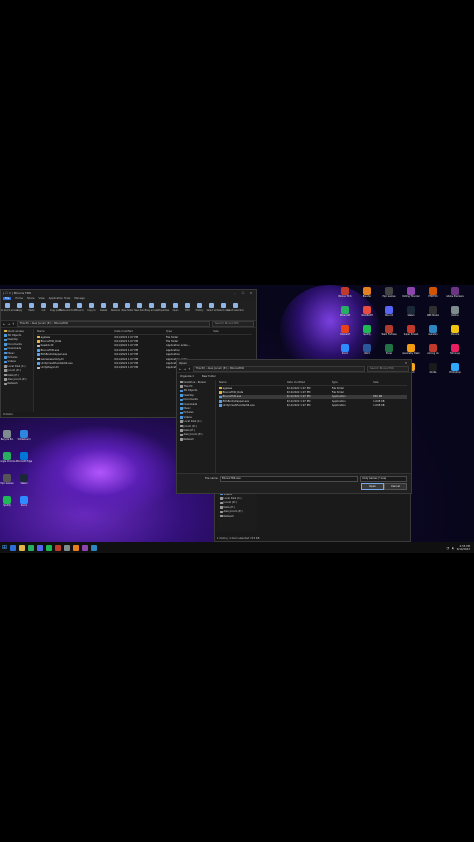 Image resolution: width=474 pixels, height=842 pixels. I want to click on minimize-icon: –, so click(235, 293).